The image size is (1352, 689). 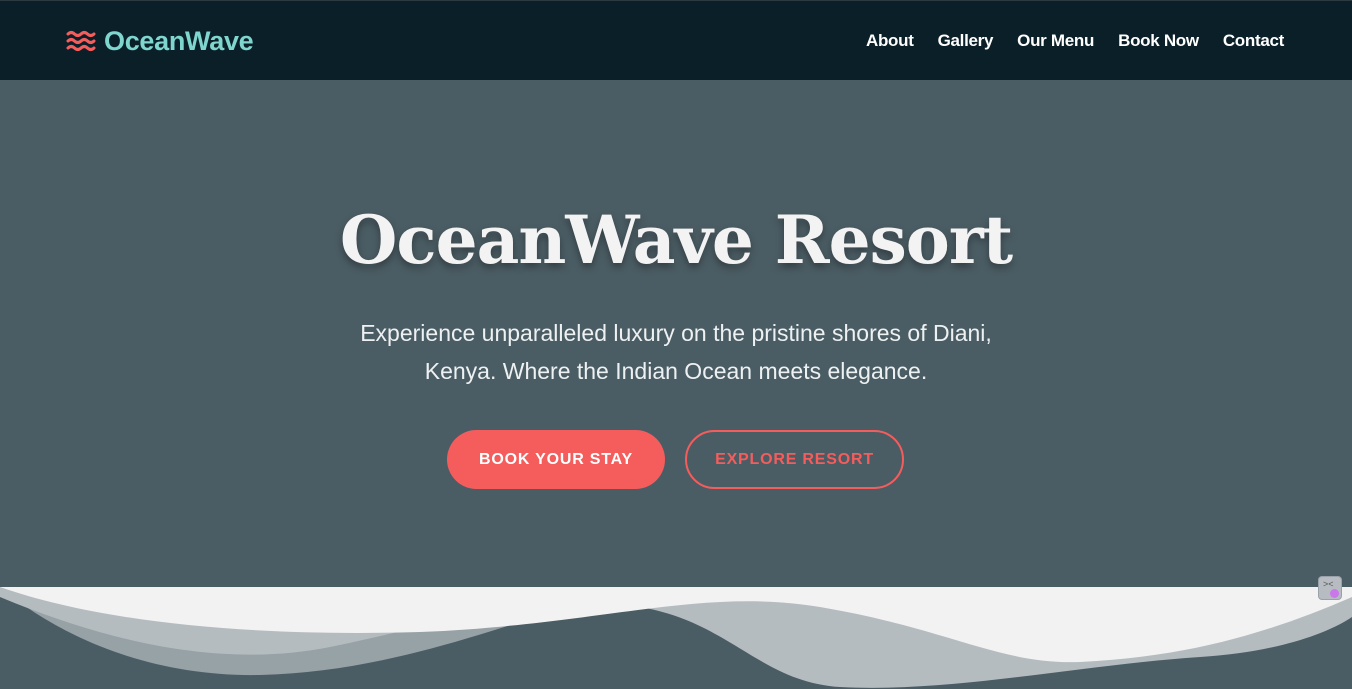 I want to click on nav-link-our-menu: Our Menu, so click(x=1055, y=41).